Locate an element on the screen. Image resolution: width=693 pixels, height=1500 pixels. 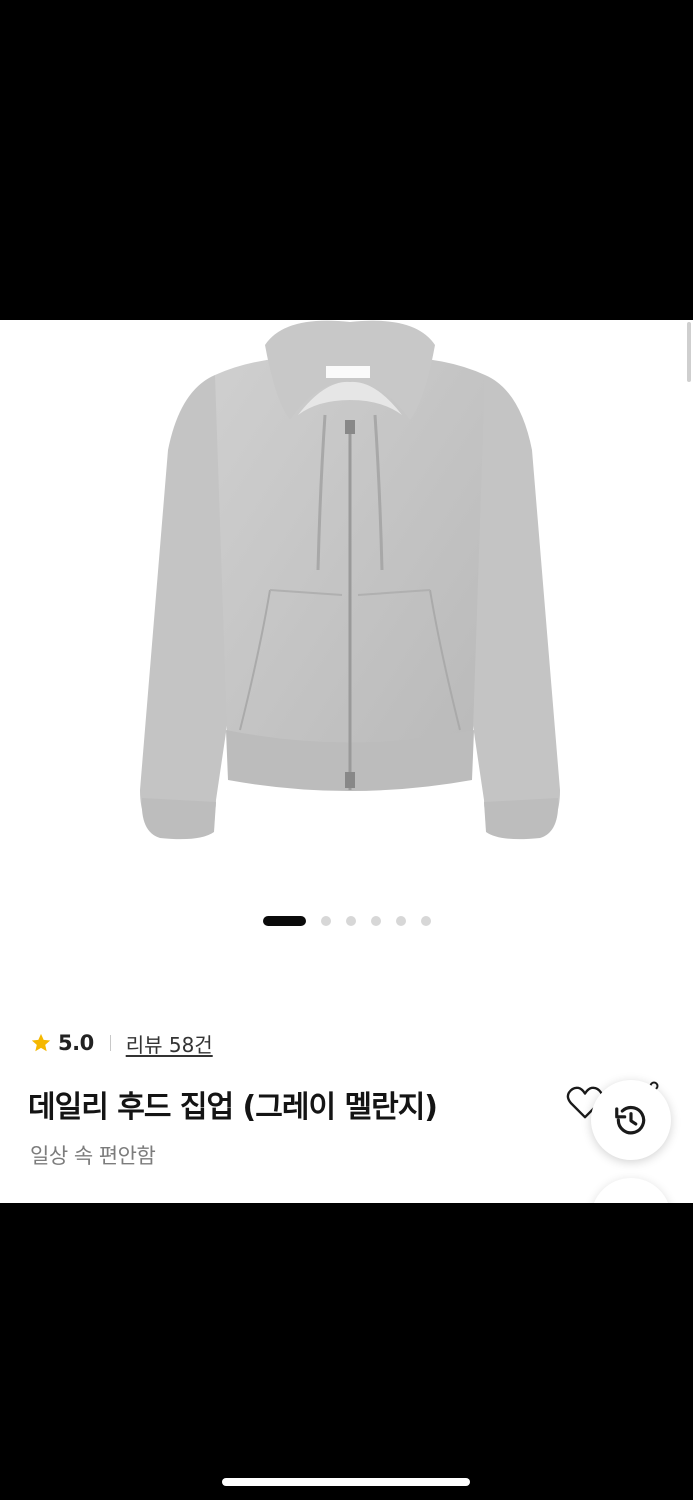
product-title: 데일리 후드 집업 (그레이 멜란지) is located at coordinates (233, 1107).